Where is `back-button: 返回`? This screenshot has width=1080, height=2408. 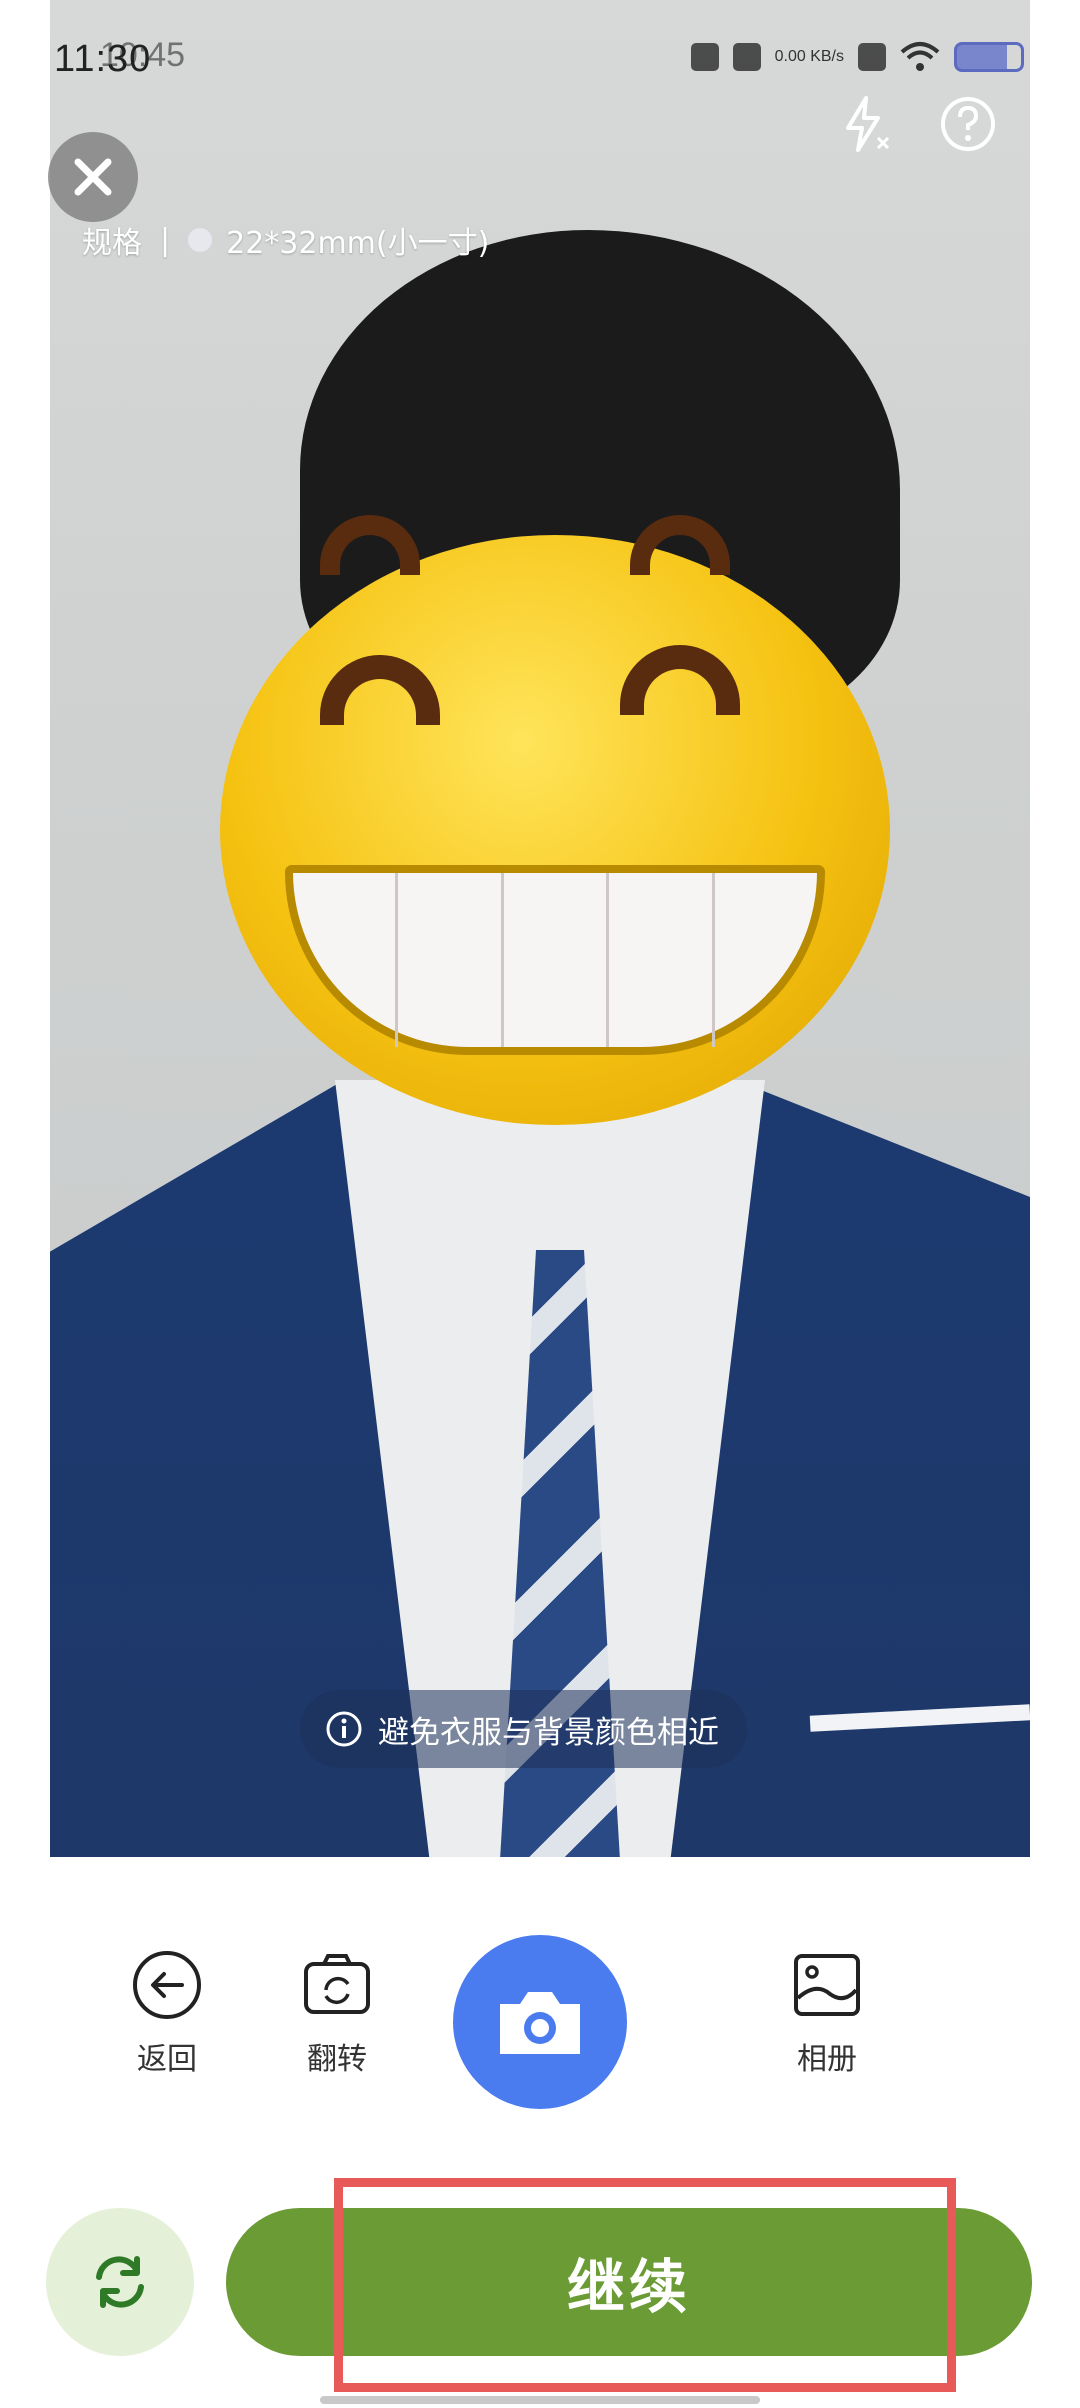
back-button: 返回 is located at coordinates (167, 2013).